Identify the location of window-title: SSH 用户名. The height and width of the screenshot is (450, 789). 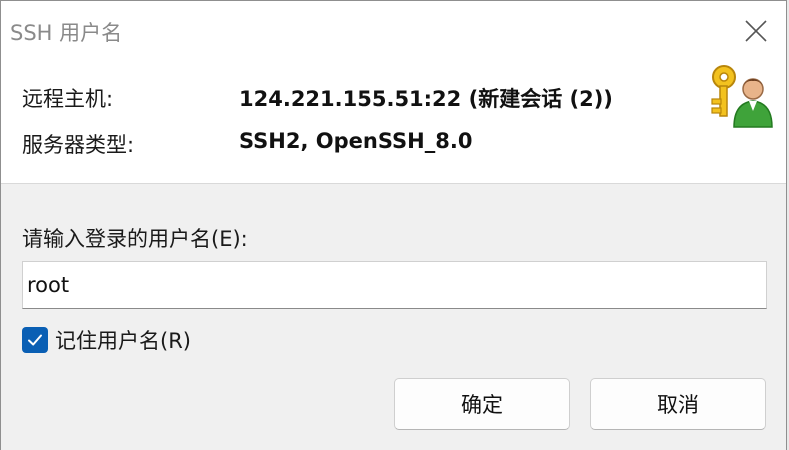
(66, 33).